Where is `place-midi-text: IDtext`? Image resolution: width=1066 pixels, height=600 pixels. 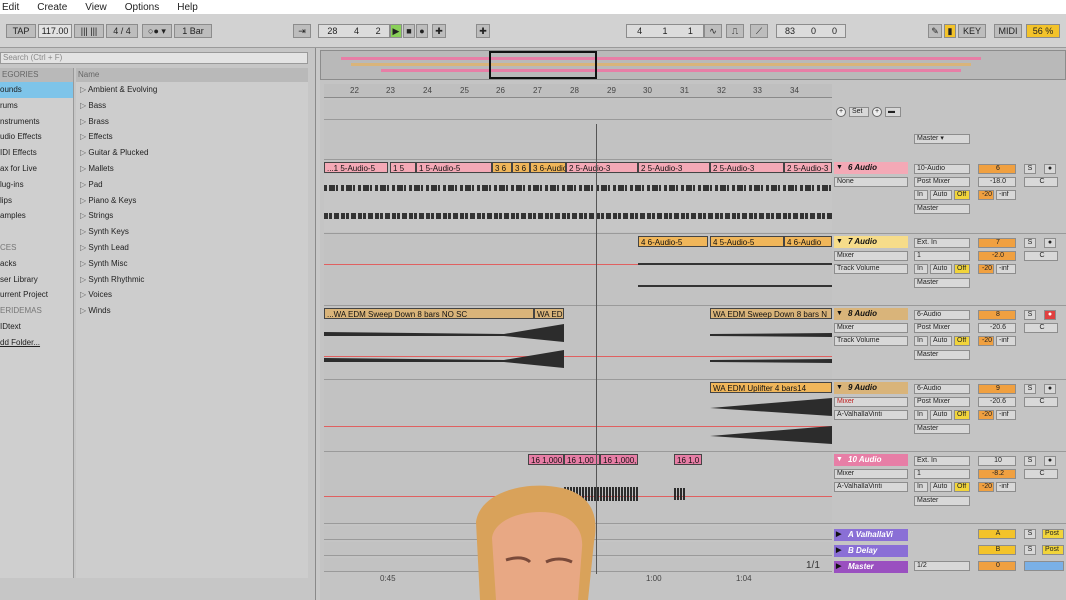
place-midi-text: IDtext is located at coordinates (36, 327).